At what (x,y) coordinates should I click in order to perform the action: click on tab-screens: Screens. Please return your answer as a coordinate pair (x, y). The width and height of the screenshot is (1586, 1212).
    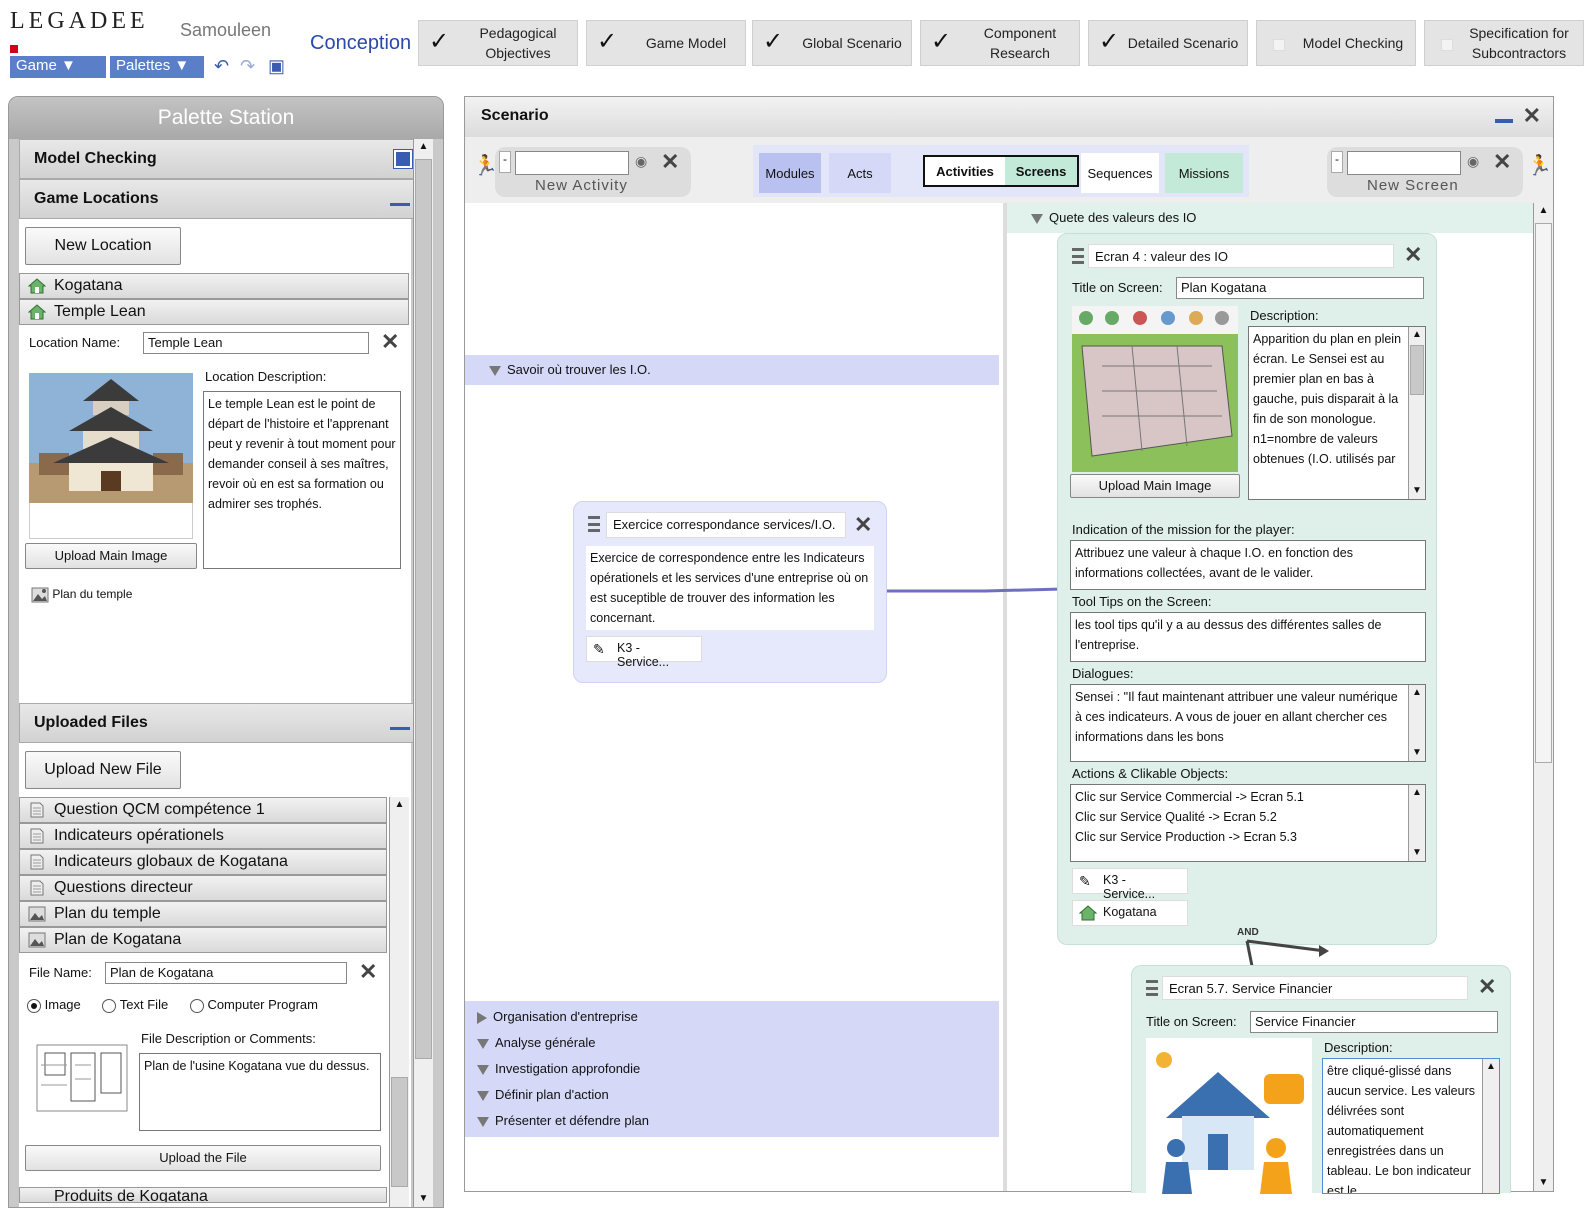
    Looking at the image, I should click on (1042, 171).